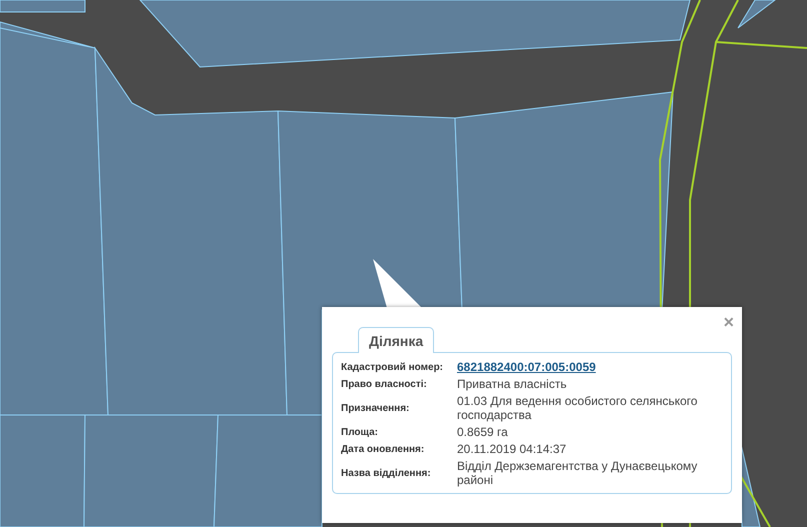  What do you see at coordinates (512, 449) in the screenshot?
I see `field-value: 20.11.2019 04:14:37` at bounding box center [512, 449].